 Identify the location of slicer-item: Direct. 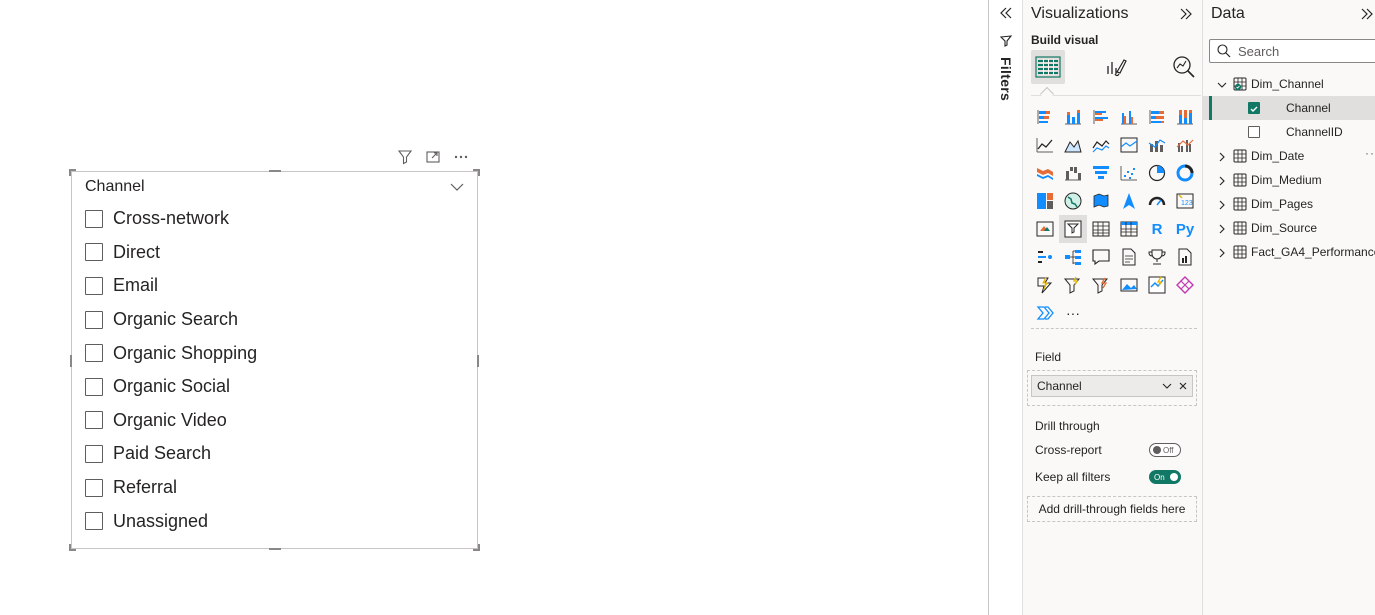
(171, 253).